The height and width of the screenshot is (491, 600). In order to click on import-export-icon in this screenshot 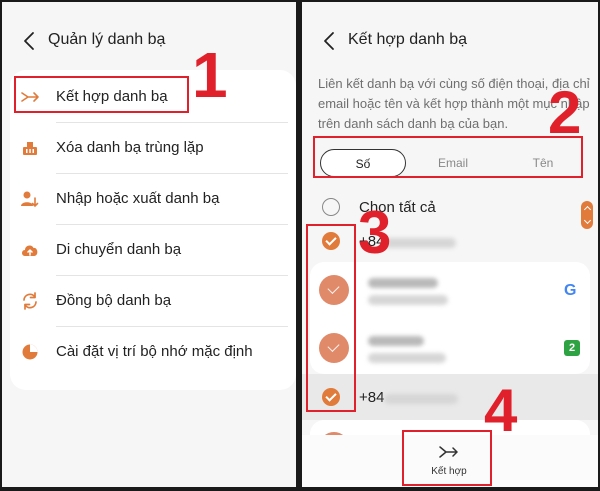, I will do `click(30, 199)`.